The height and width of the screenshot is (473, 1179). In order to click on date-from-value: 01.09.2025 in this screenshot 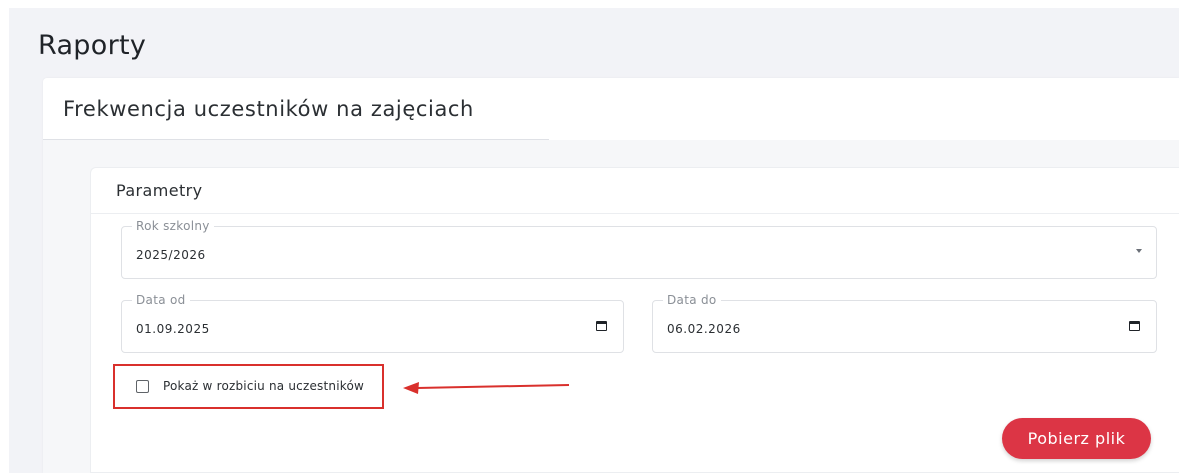, I will do `click(173, 329)`.